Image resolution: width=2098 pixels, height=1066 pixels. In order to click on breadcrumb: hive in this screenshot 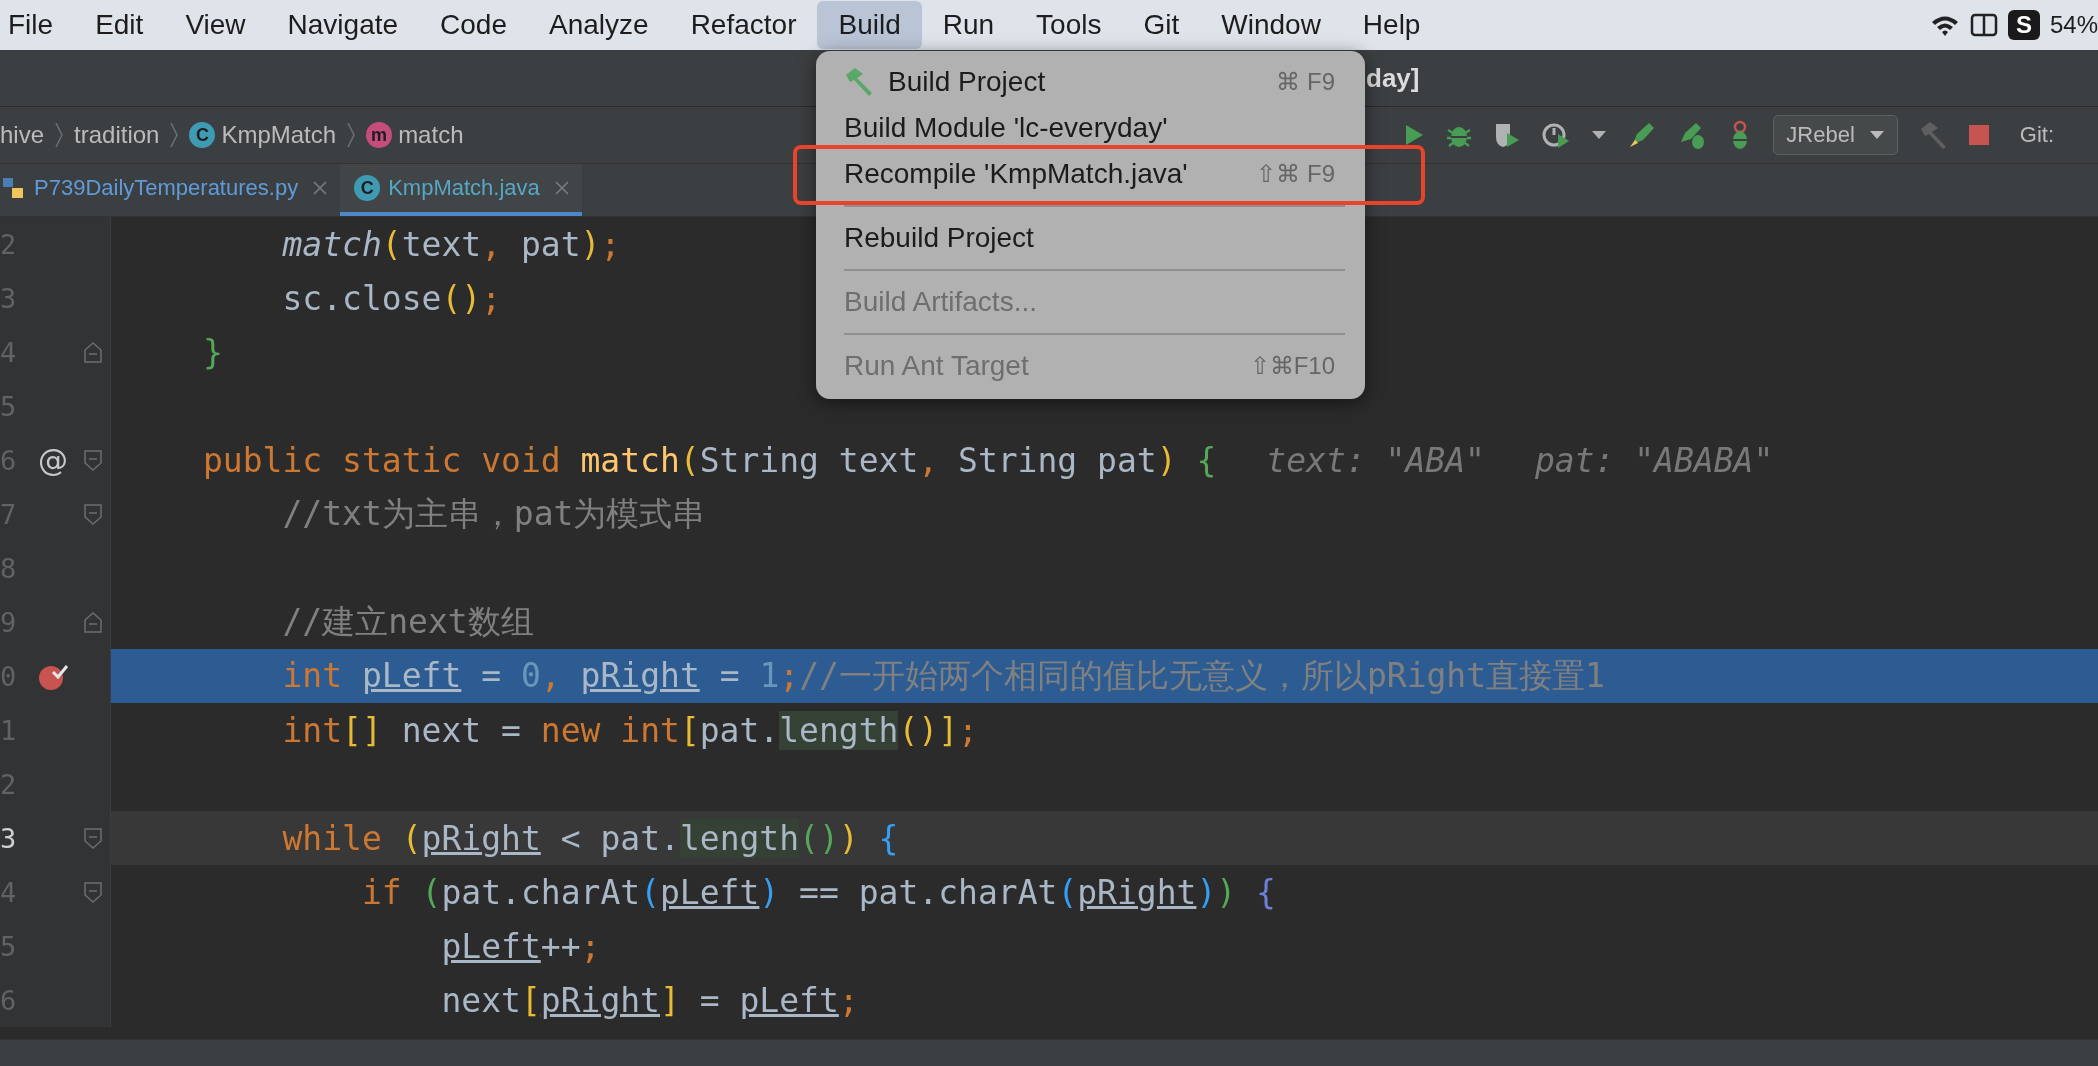, I will do `click(22, 135)`.